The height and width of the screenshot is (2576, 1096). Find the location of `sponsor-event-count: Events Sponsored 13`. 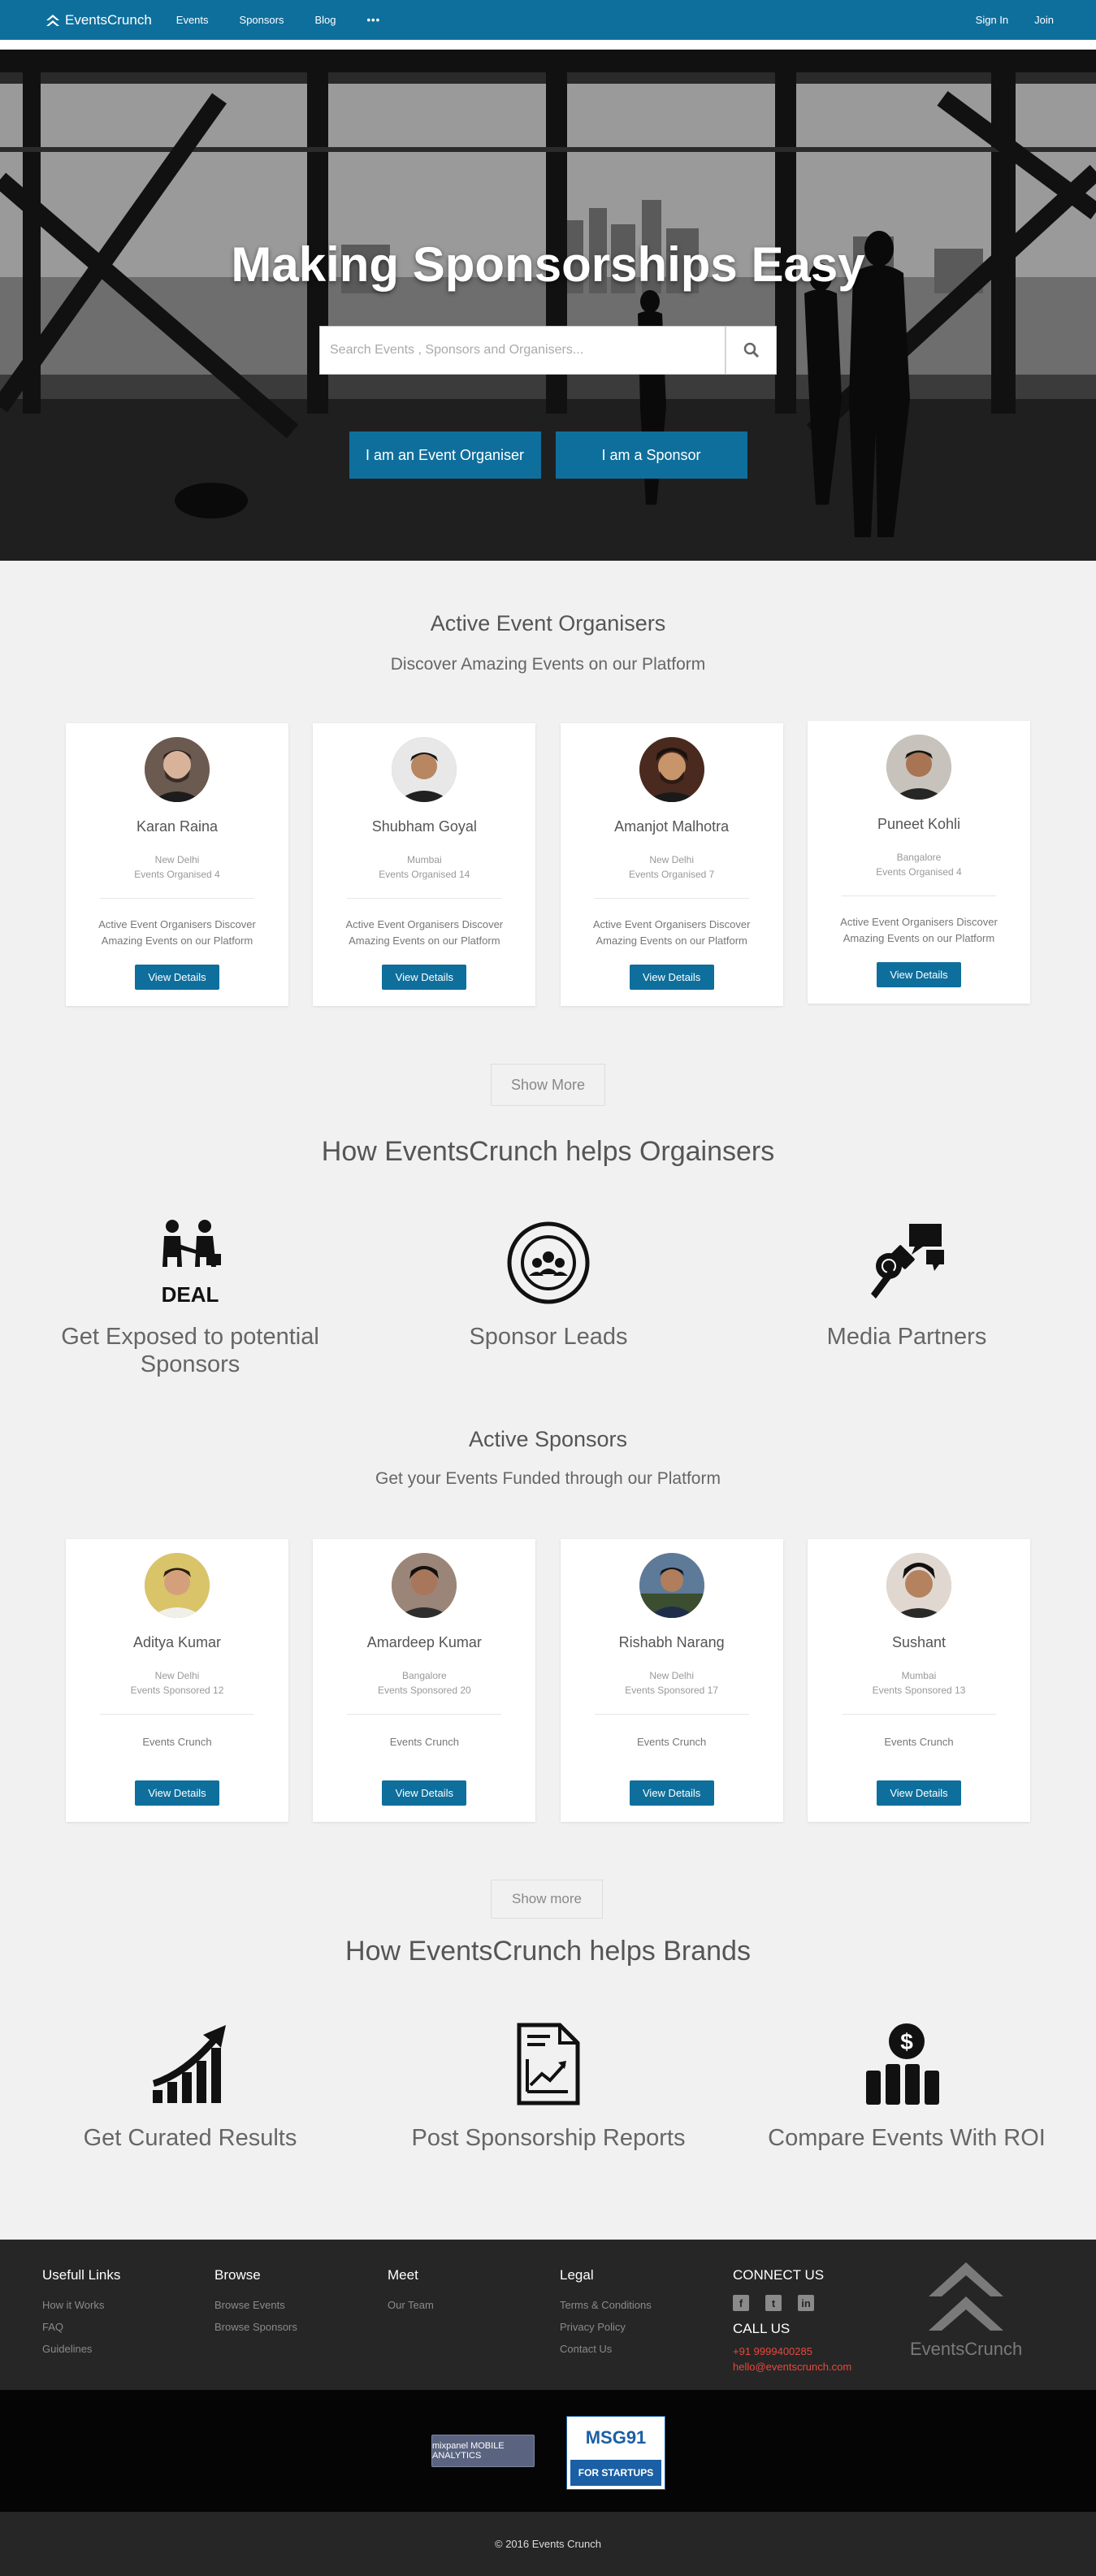

sponsor-event-count: Events Sponsored 13 is located at coordinates (919, 1690).